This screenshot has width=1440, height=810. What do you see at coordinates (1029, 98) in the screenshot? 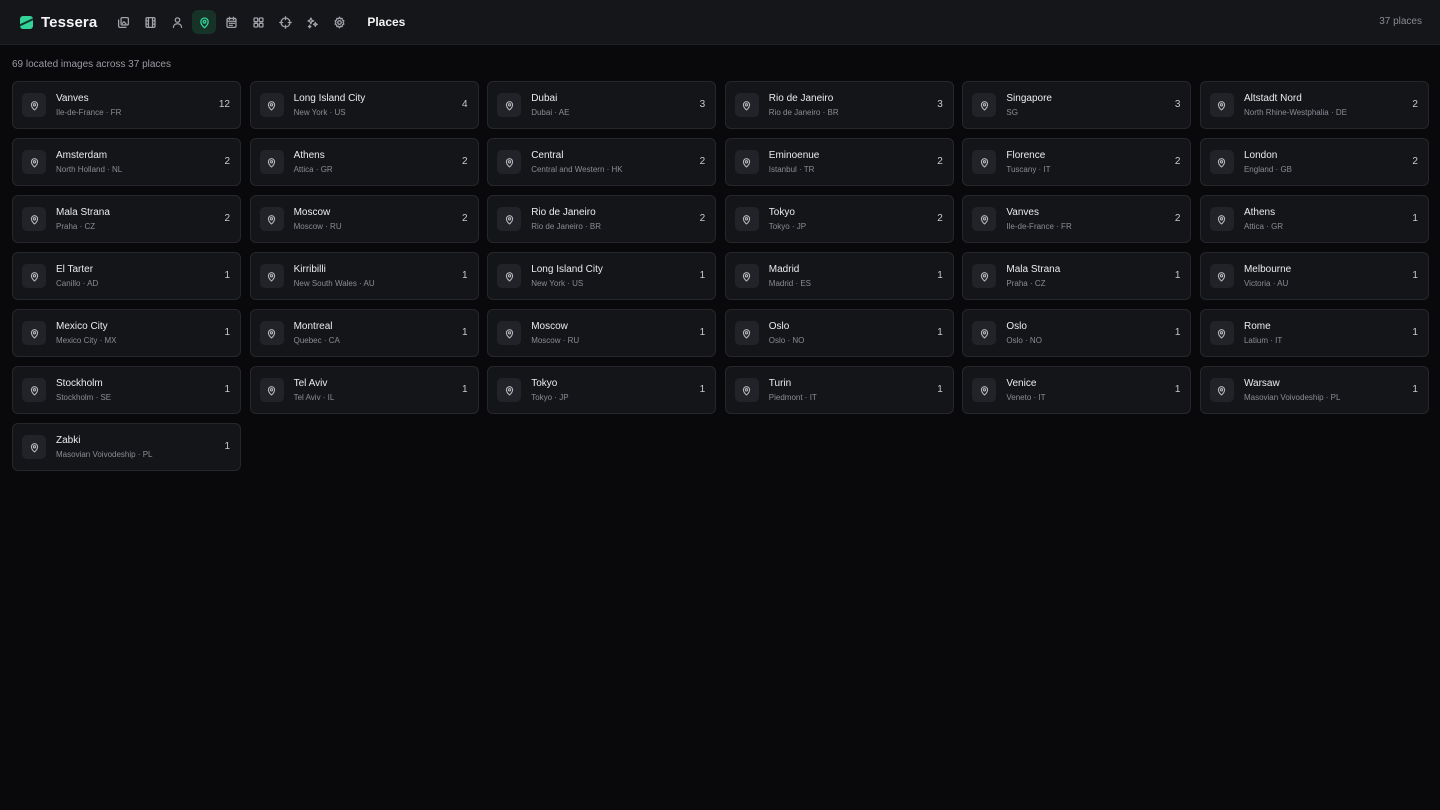
I see `place-name: Singapore` at bounding box center [1029, 98].